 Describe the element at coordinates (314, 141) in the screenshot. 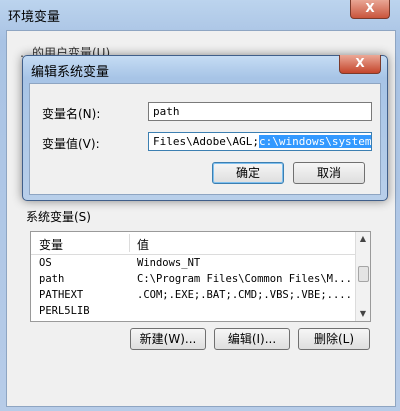

I see `variable-value-selection: c:\windows\system32` at that location.